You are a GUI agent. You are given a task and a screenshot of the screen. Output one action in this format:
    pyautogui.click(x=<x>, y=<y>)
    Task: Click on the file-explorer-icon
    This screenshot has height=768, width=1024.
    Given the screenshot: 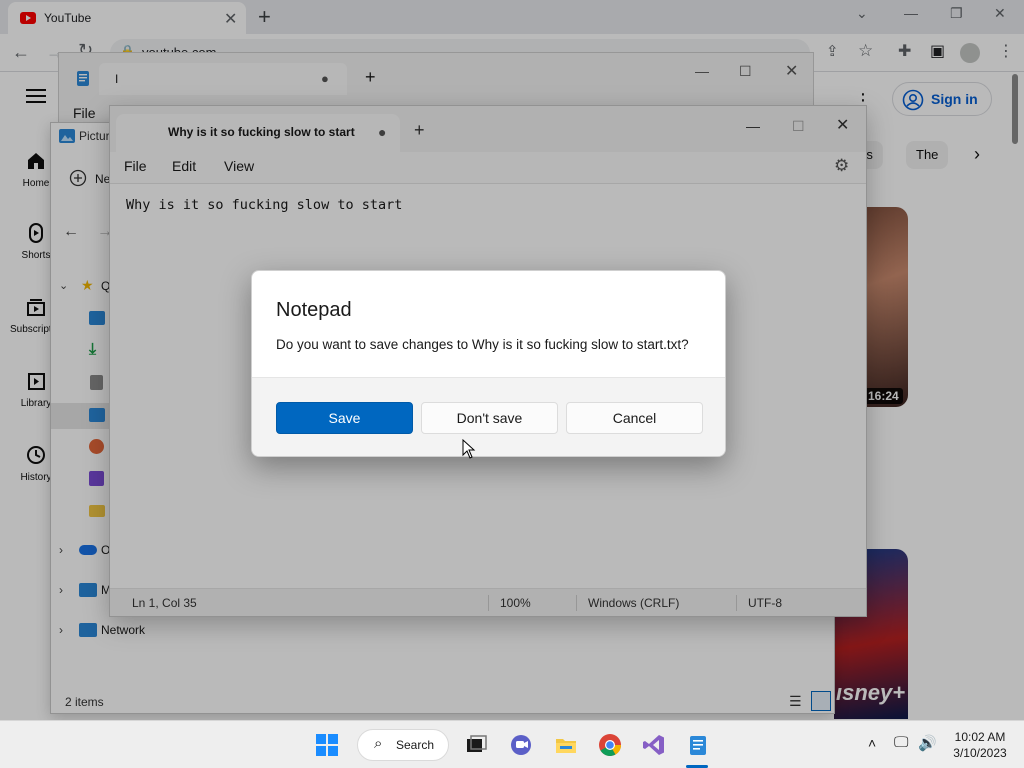 What is the action you would take?
    pyautogui.click(x=566, y=745)
    